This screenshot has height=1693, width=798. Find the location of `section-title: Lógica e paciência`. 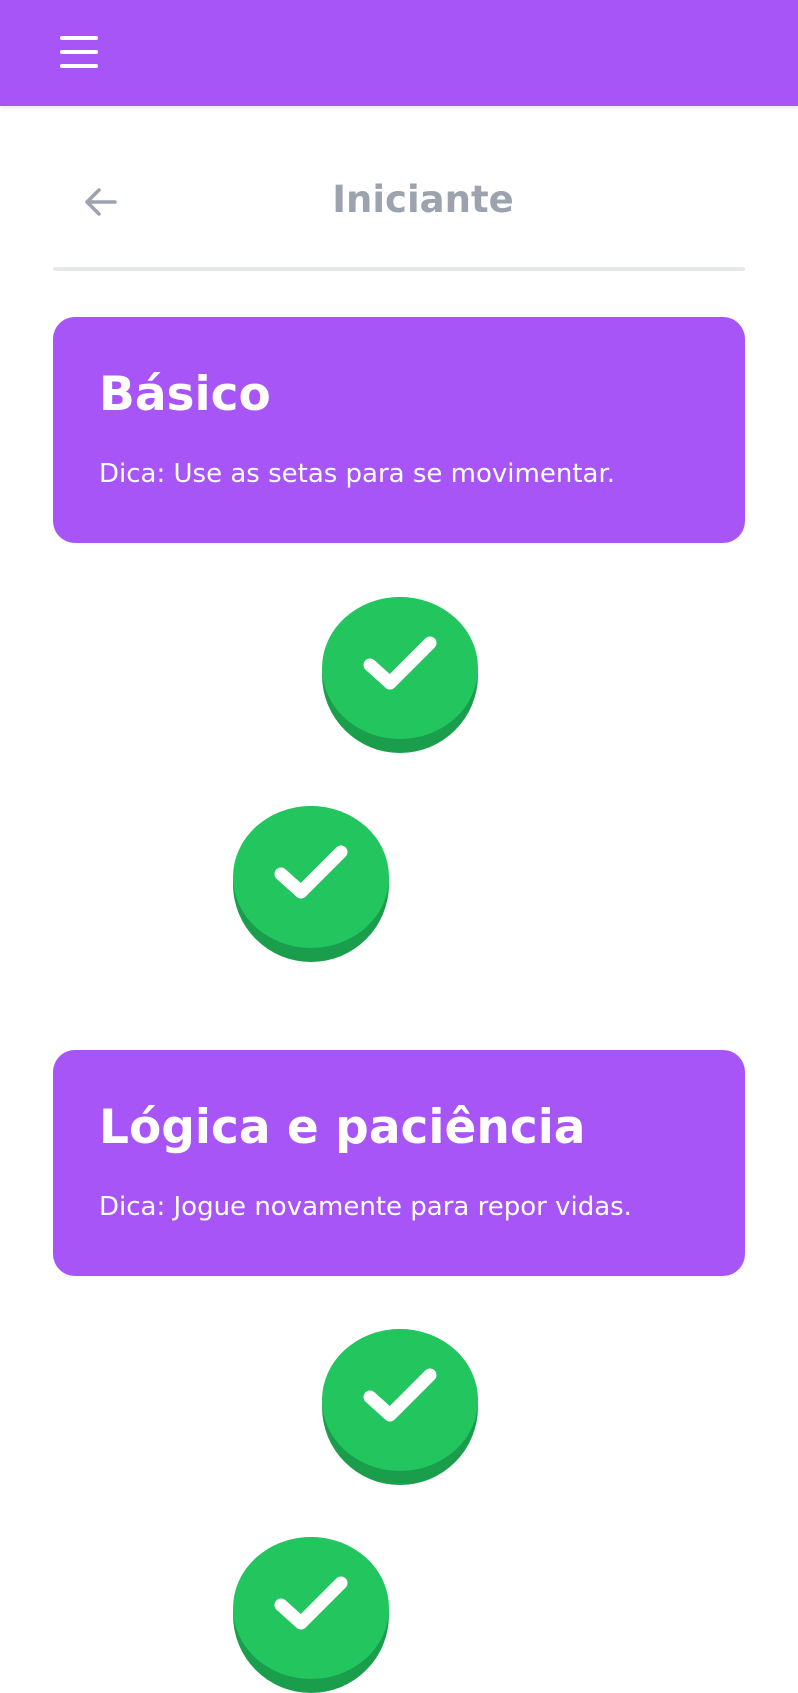

section-title: Lógica e paciência is located at coordinates (342, 1127).